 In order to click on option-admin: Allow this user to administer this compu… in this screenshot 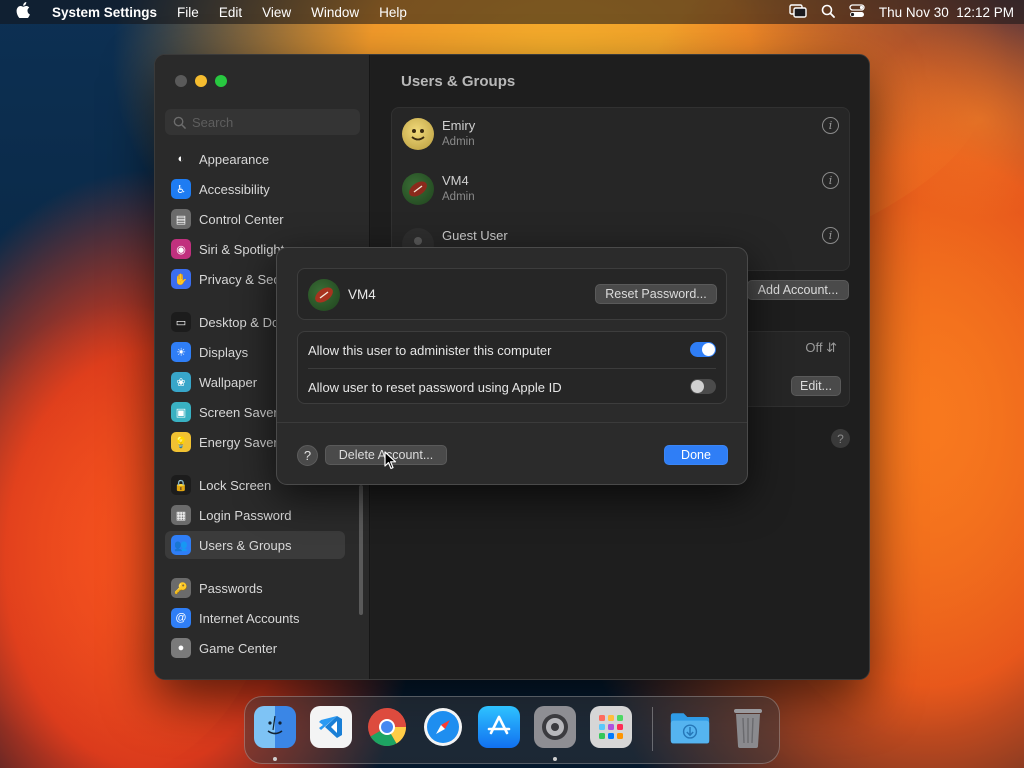, I will do `click(512, 350)`.